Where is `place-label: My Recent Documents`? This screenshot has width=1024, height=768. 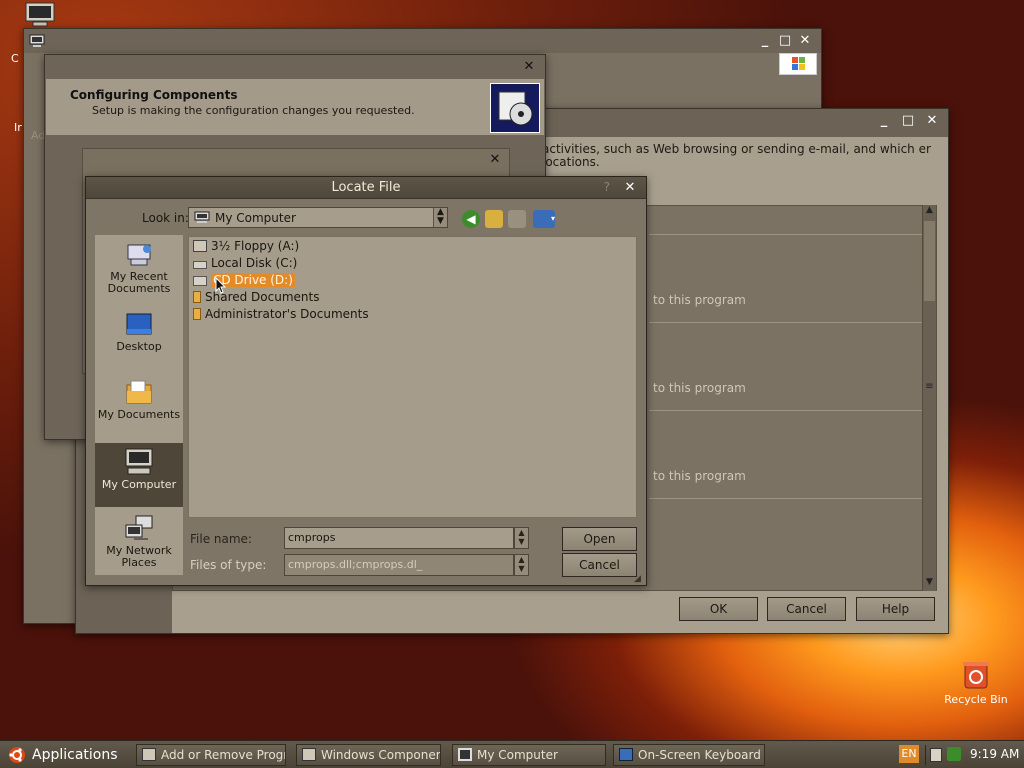
place-label: My Recent Documents is located at coordinates (139, 282).